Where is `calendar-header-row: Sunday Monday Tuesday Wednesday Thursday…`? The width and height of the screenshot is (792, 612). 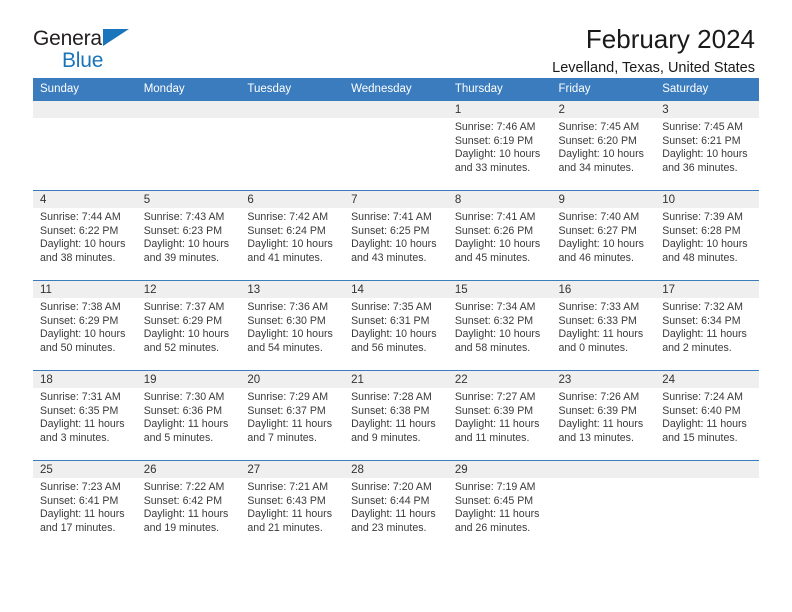 calendar-header-row: Sunday Monday Tuesday Wednesday Thursday… is located at coordinates (396, 89).